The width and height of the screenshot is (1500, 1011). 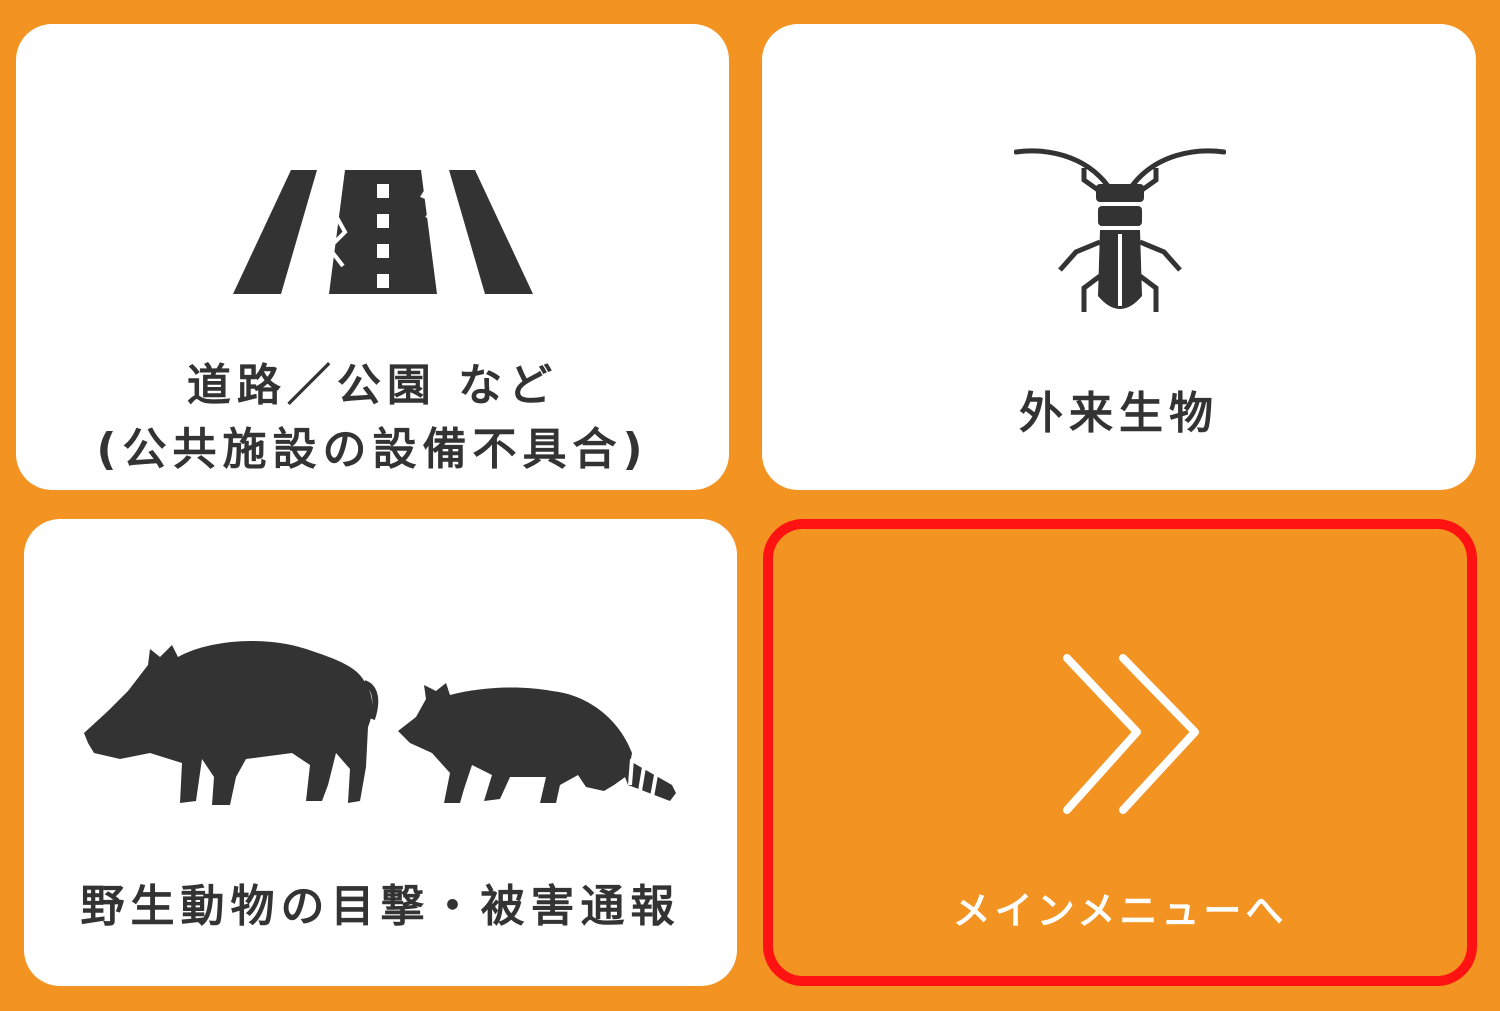 I want to click on beetle-icon, so click(x=1120, y=230).